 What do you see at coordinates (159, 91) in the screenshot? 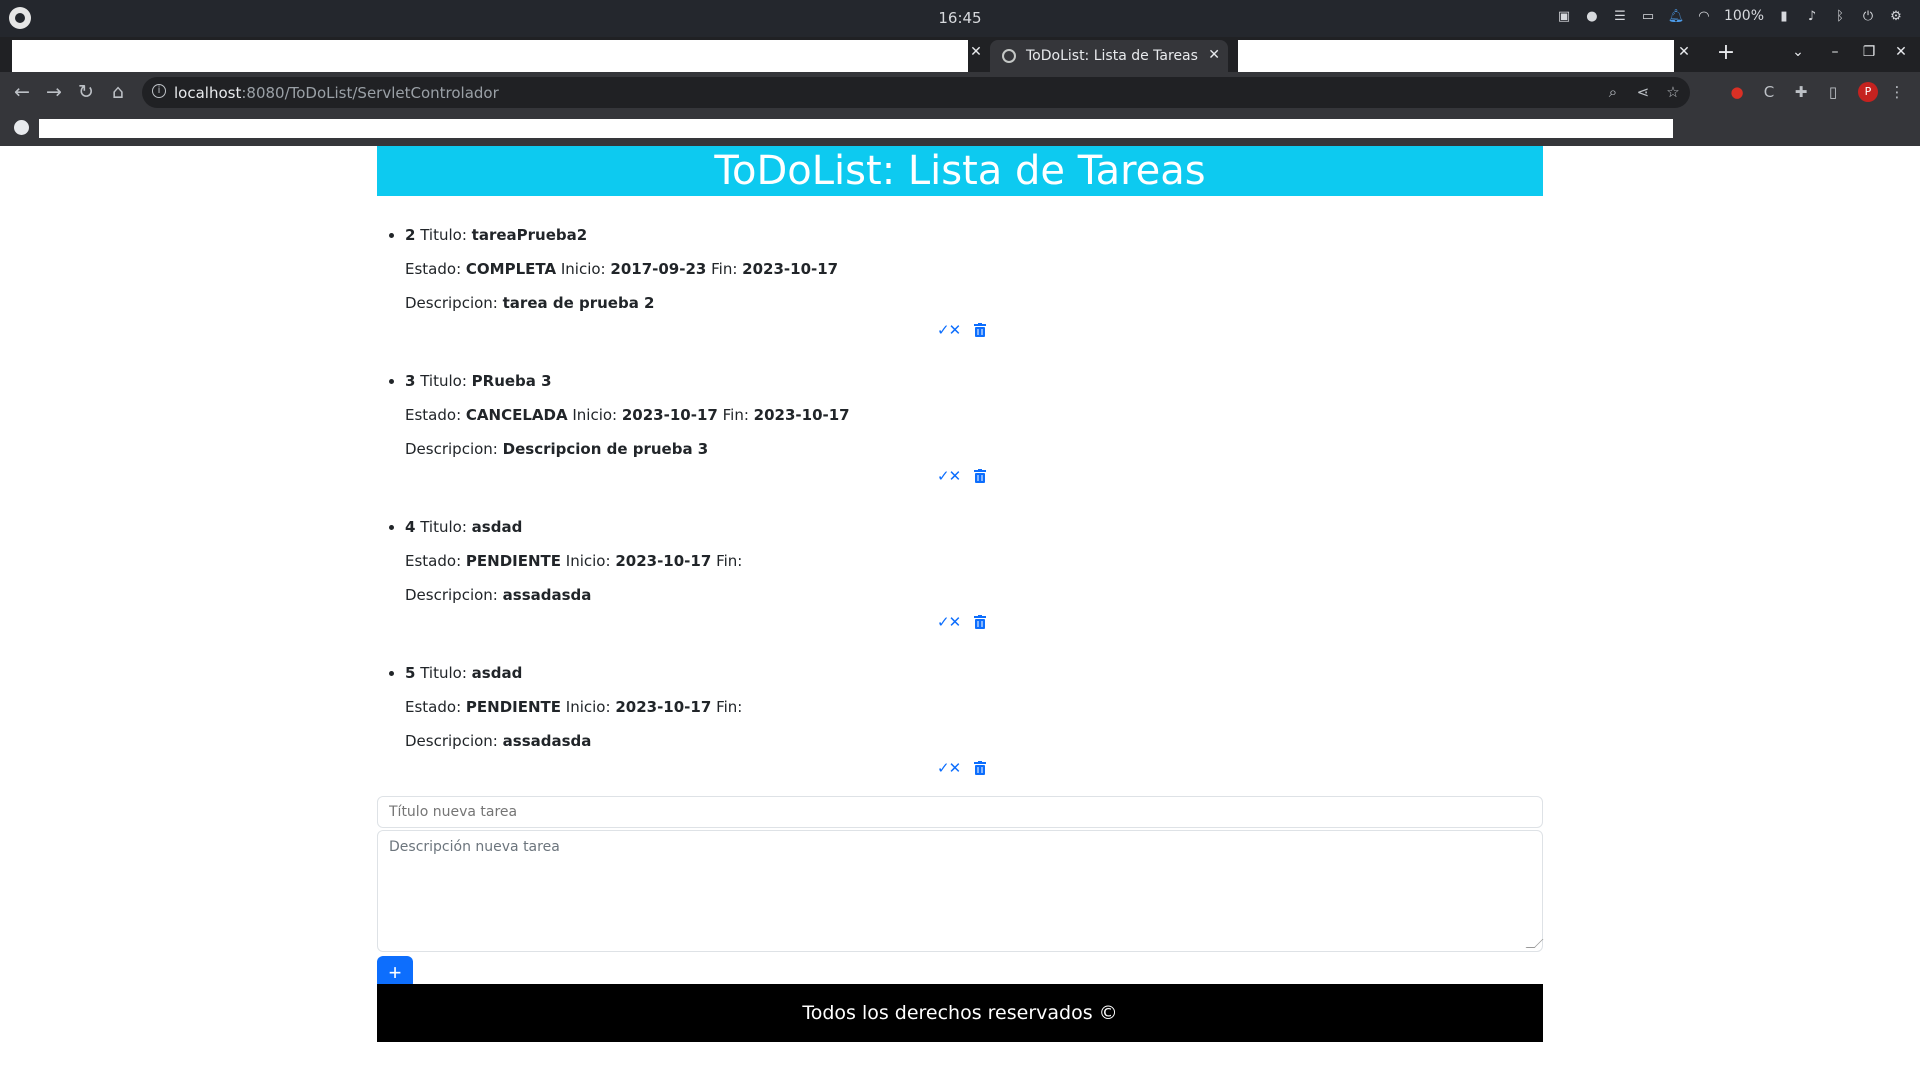
I see `site-info-icon: i` at bounding box center [159, 91].